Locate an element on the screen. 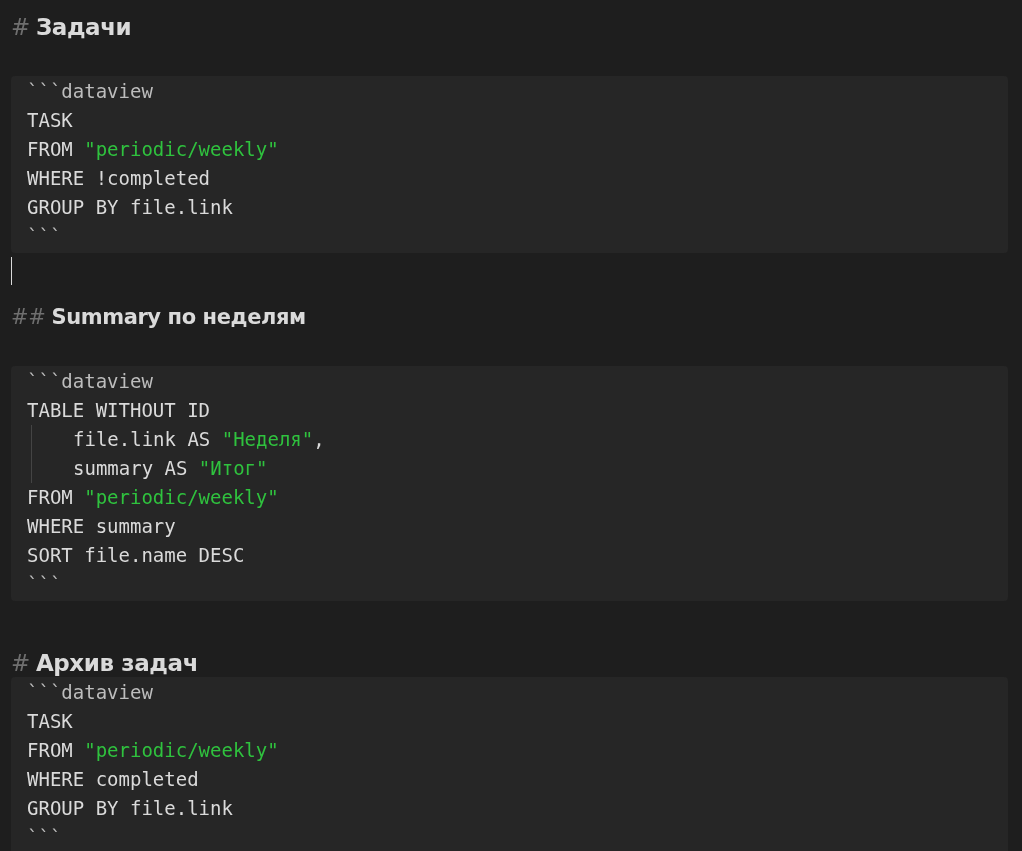  heading-marker: ## is located at coordinates (28, 317).